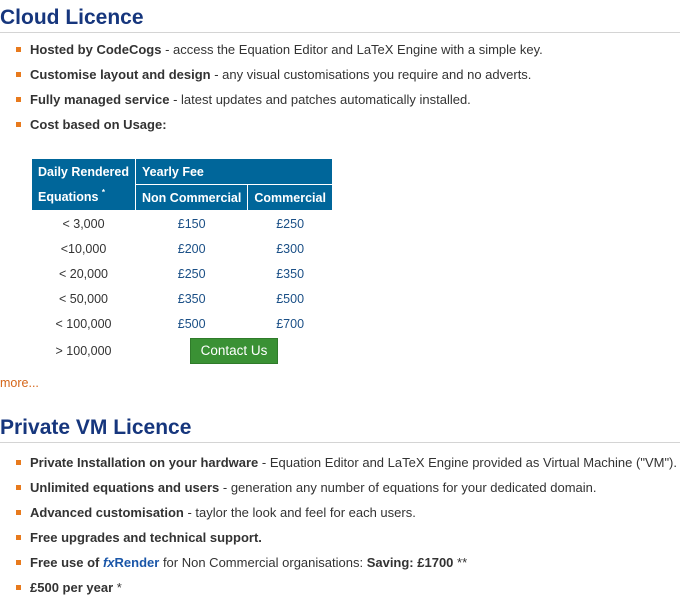 The width and height of the screenshot is (680, 608). Describe the element at coordinates (83, 171) in the screenshot. I see `header-daily-rendered: Daily Rendered` at that location.